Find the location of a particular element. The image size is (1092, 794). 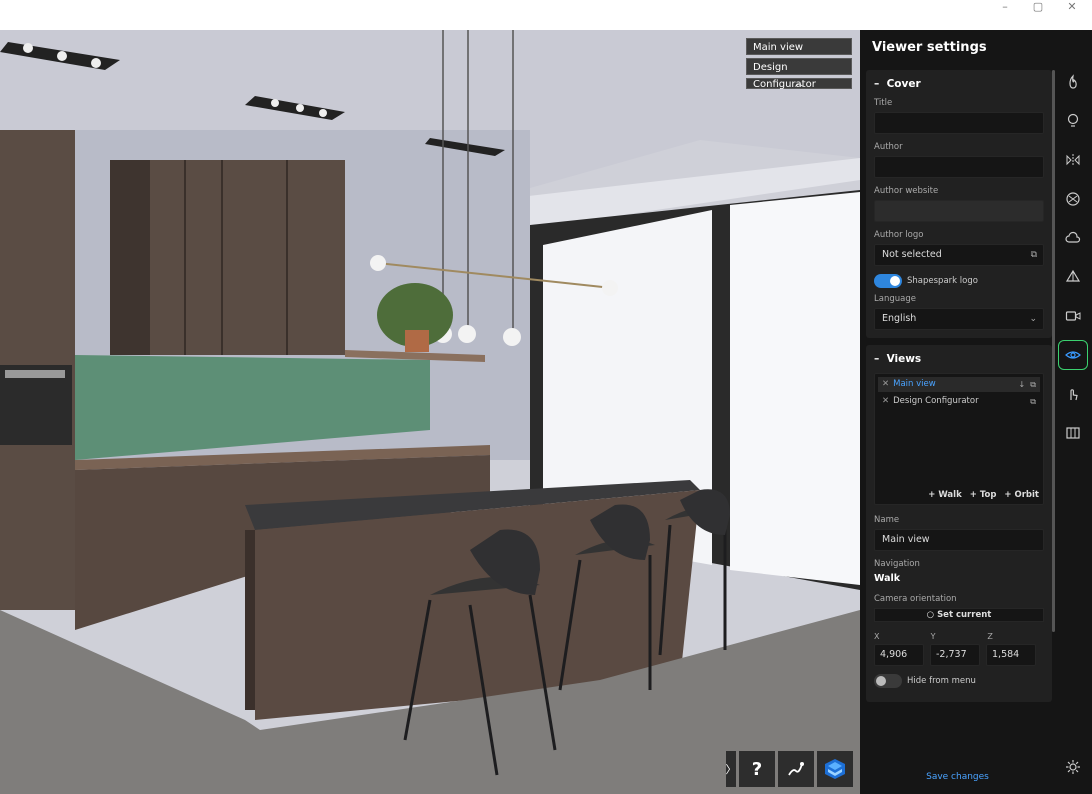

bake-icon is located at coordinates (1073, 82).